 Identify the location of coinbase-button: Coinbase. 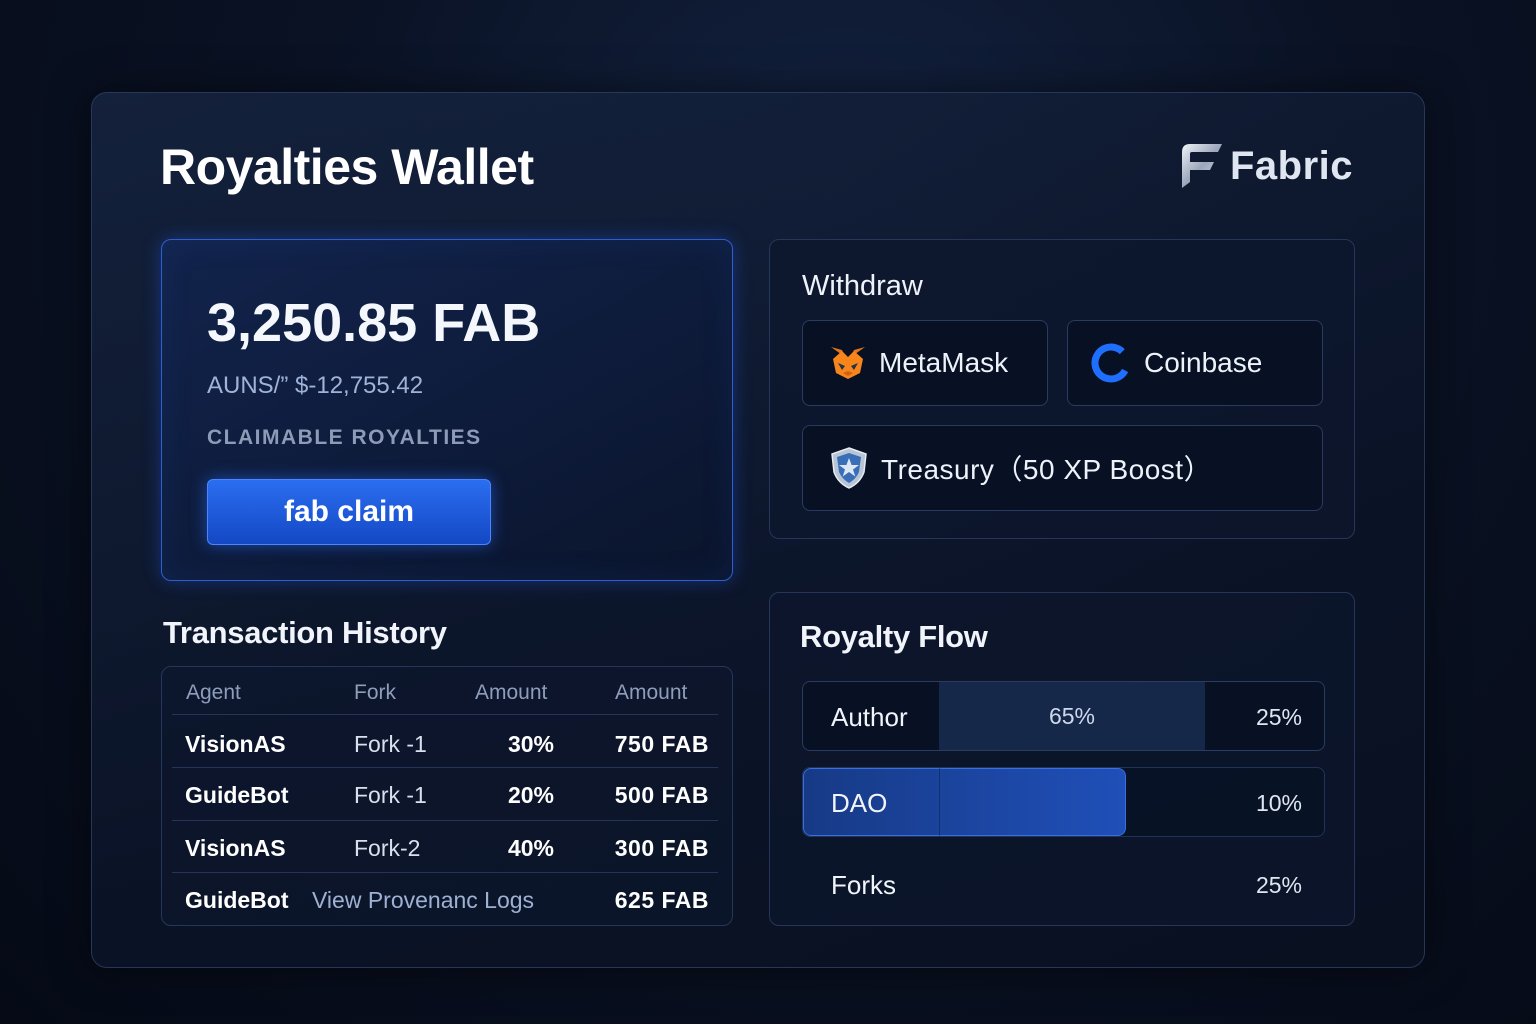
(1195, 363).